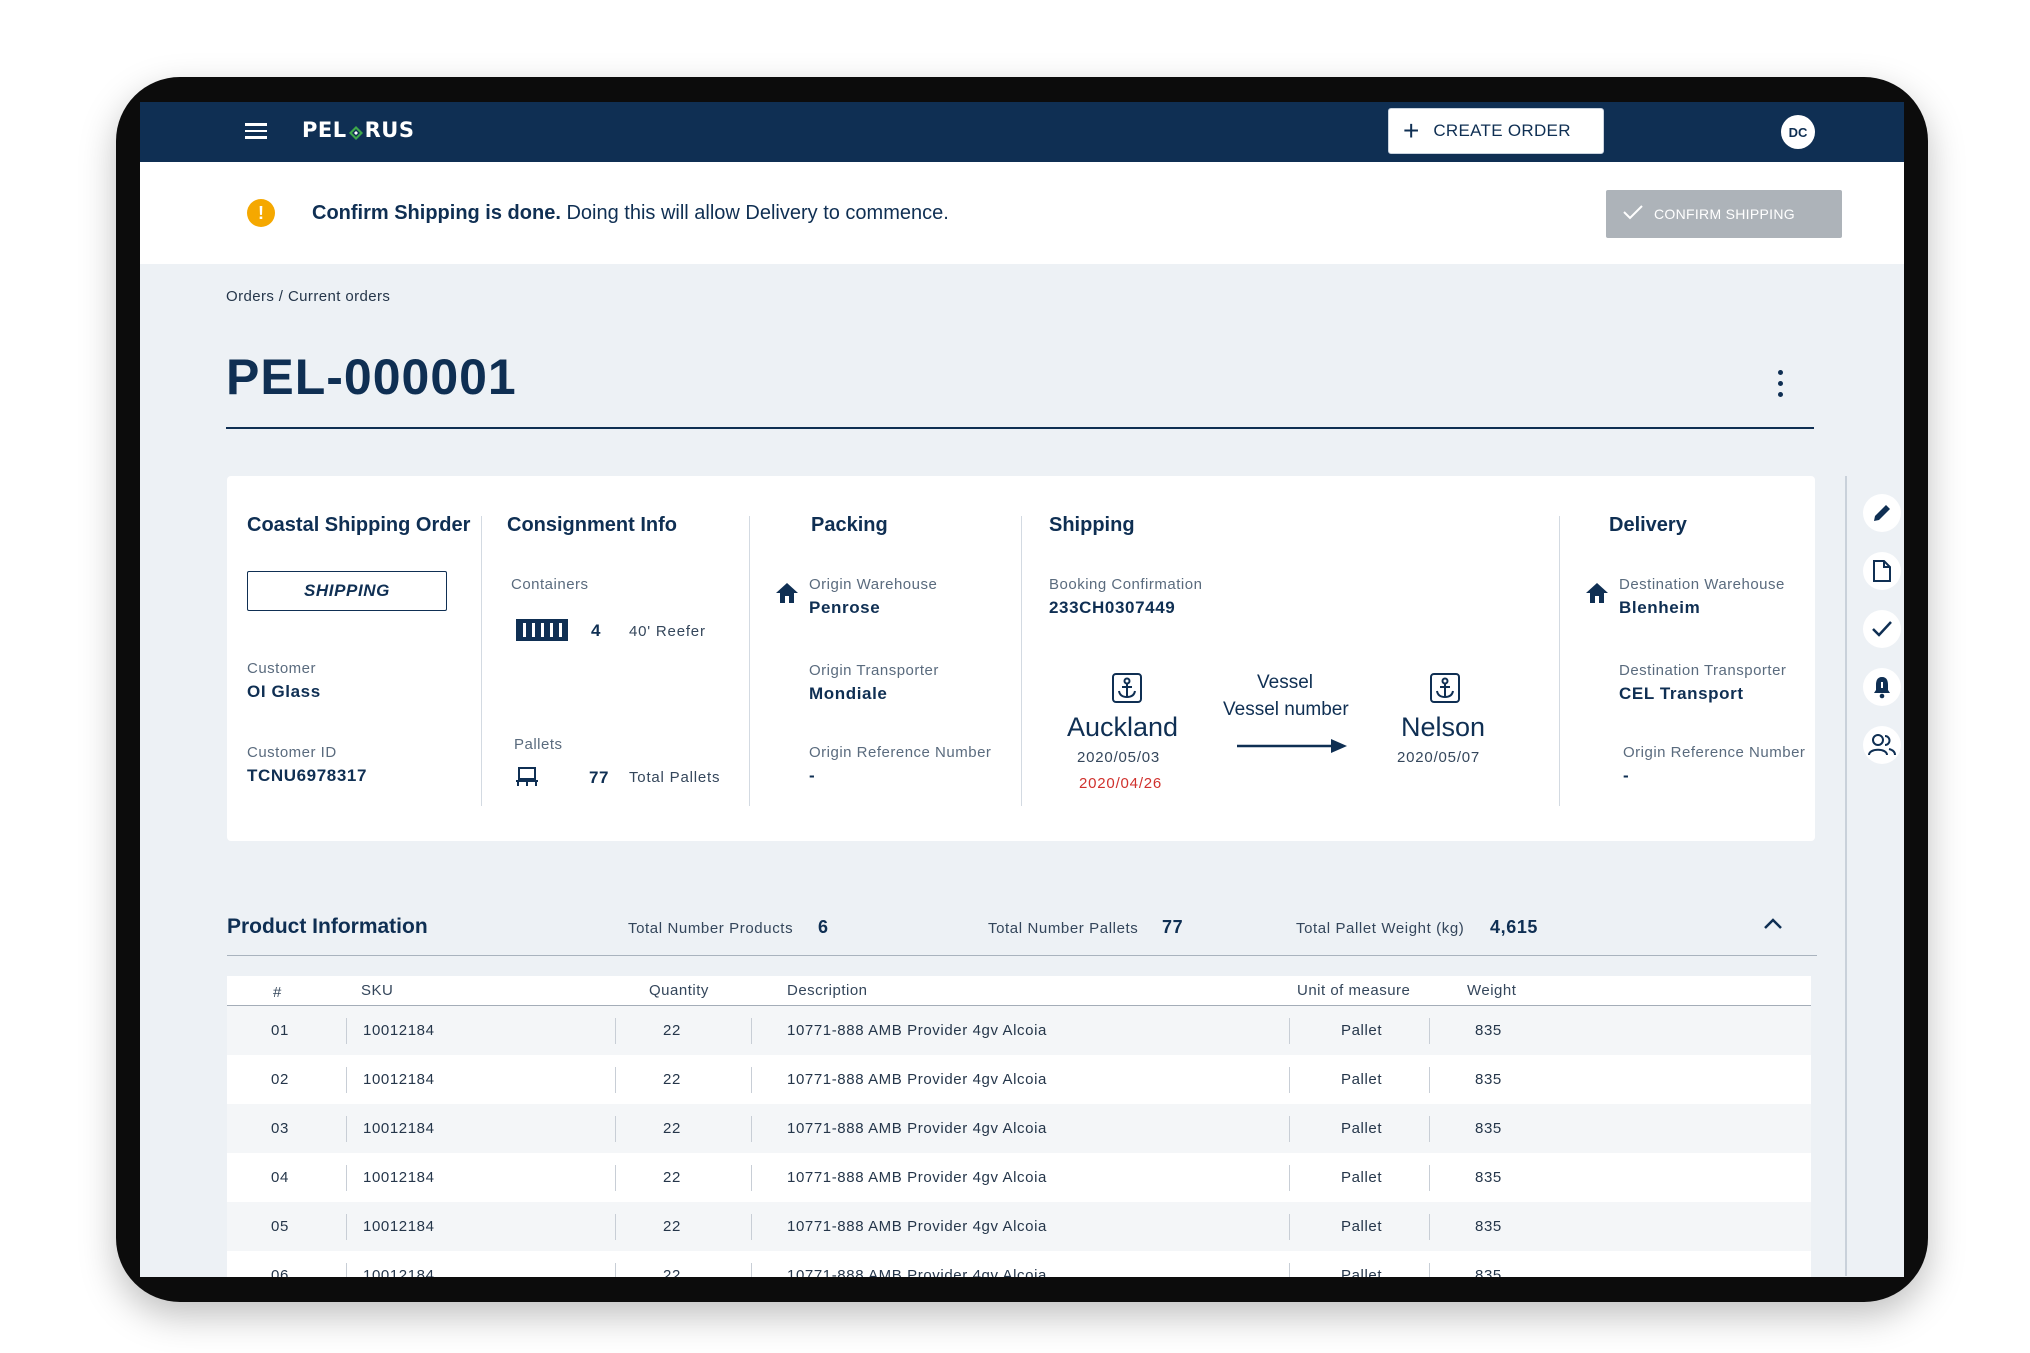 The image size is (2030, 1353). What do you see at coordinates (347, 591) in the screenshot?
I see `status-badge: SHIPPING` at bounding box center [347, 591].